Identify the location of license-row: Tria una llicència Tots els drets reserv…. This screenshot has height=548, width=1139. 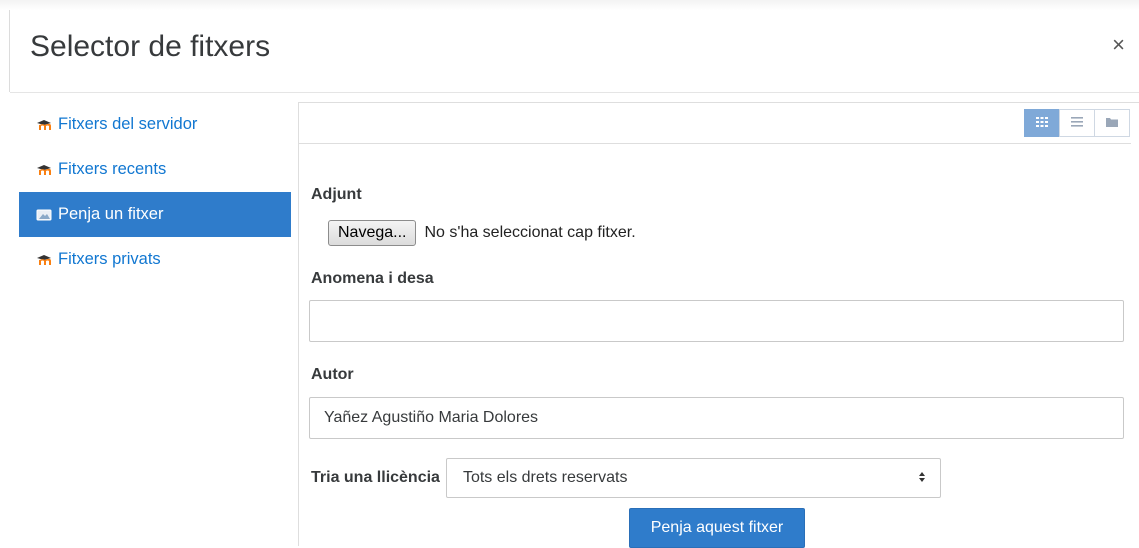
(626, 478).